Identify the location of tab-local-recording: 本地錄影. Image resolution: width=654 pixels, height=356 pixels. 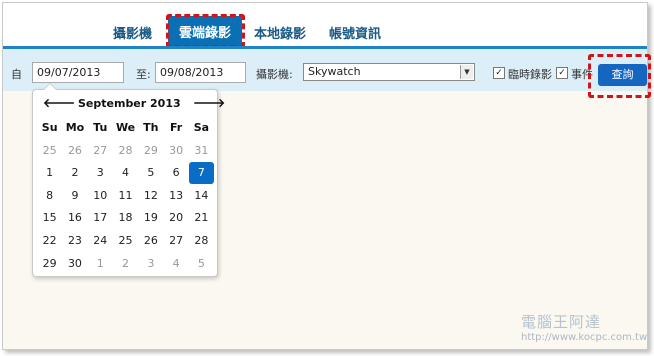
(280, 32).